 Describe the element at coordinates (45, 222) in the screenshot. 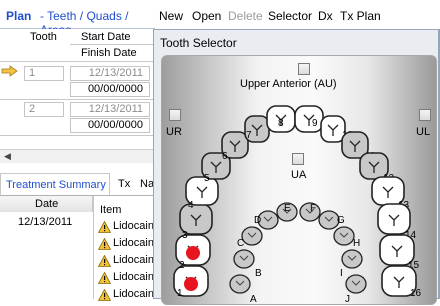

I see `summary-date: 12/13/2011` at that location.